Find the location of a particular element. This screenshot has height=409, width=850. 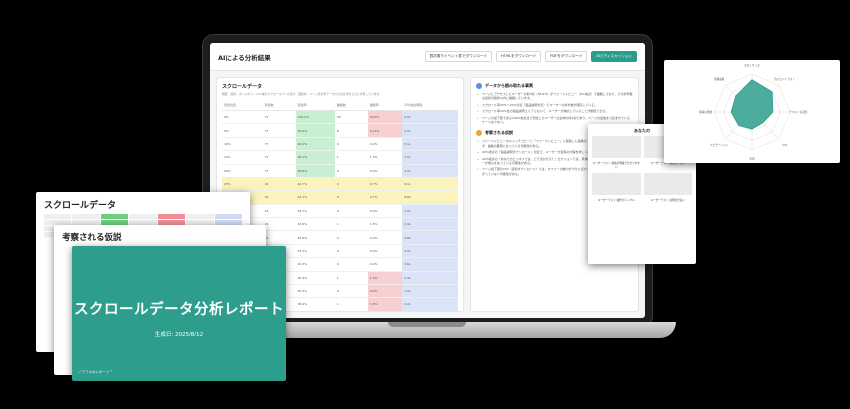

table-cell: 43.6% is located at coordinates (315, 224).